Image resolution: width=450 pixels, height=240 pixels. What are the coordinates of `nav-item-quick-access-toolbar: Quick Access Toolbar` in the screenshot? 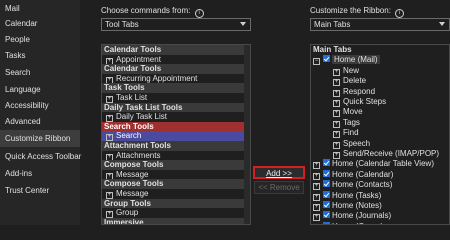 It's located at (40, 156).